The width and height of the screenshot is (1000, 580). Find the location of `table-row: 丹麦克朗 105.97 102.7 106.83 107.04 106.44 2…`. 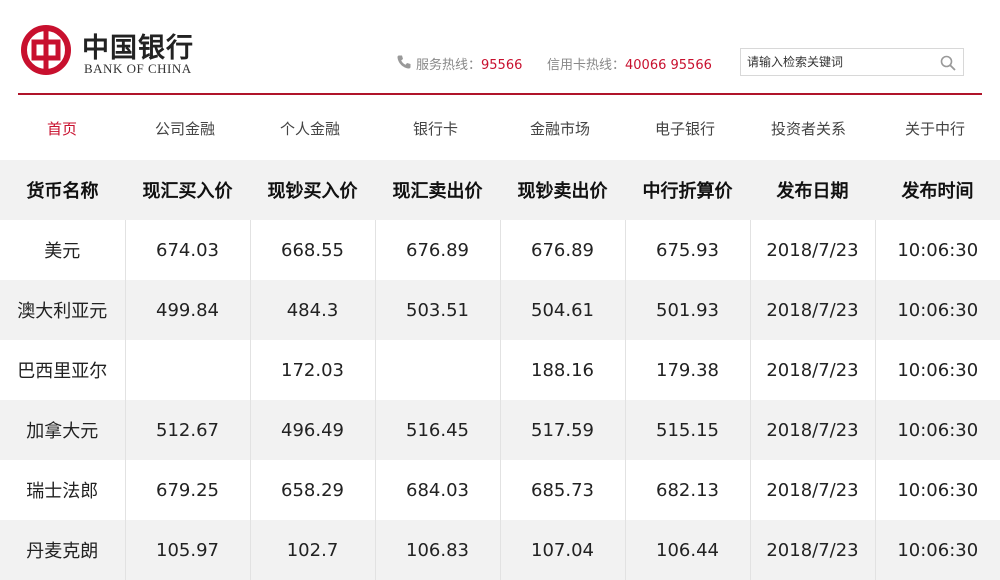

table-row: 丹麦克朗 105.97 102.7 106.83 107.04 106.44 2… is located at coordinates (500, 550).